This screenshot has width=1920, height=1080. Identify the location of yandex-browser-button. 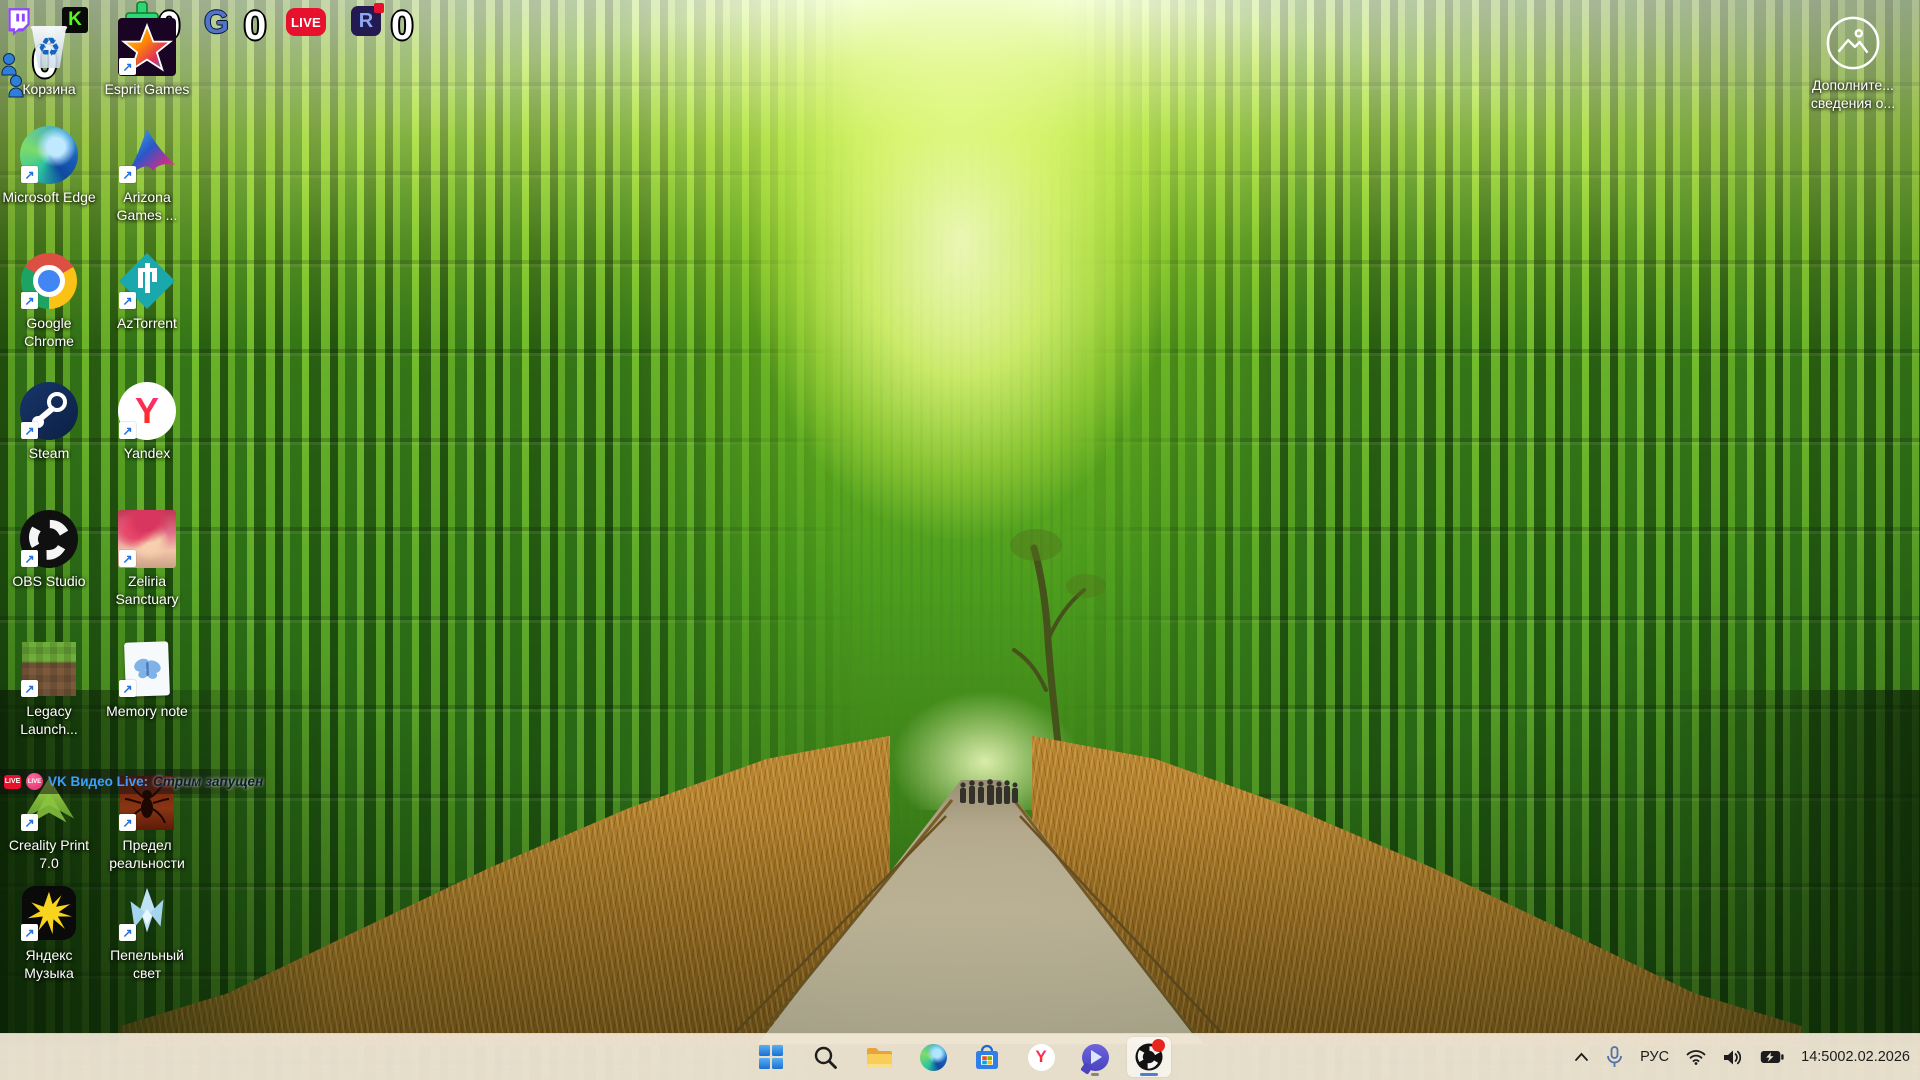
(1041, 1057).